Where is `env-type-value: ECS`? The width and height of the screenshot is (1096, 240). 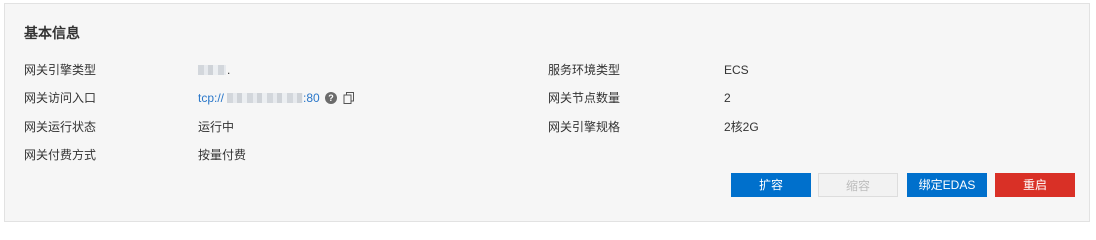 env-type-value: ECS is located at coordinates (736, 70).